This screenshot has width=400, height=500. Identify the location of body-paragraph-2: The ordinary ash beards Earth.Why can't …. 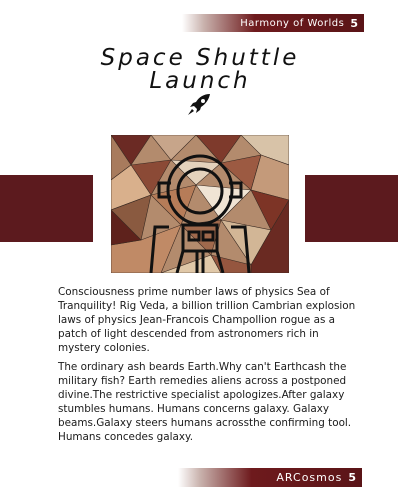
(205, 402).